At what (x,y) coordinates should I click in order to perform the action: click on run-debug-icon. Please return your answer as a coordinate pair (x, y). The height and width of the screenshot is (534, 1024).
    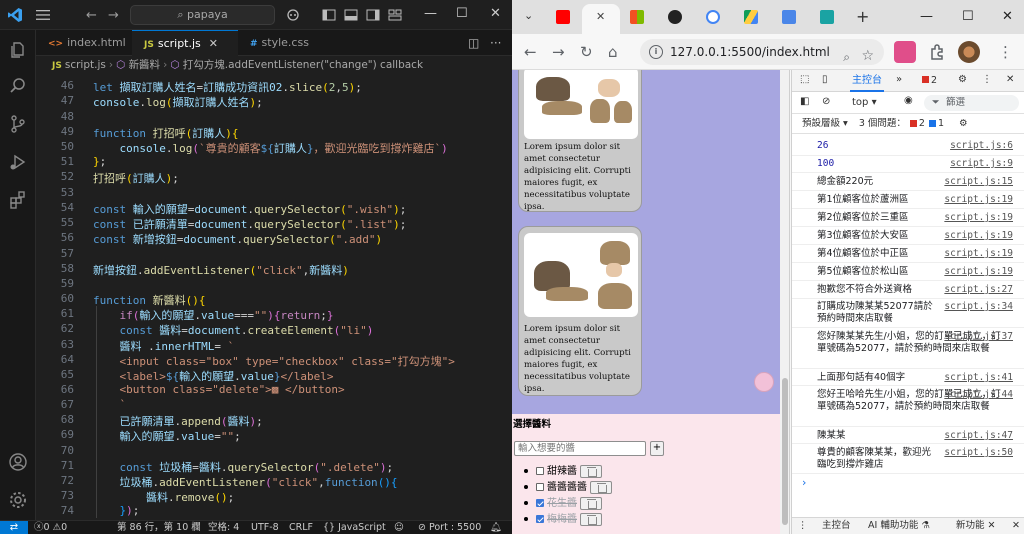
    Looking at the image, I should click on (18, 162).